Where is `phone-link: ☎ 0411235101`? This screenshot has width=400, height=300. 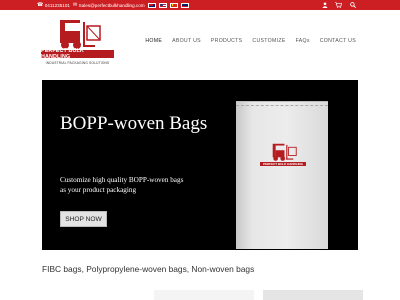 phone-link: ☎ 0411235101 is located at coordinates (53, 4).